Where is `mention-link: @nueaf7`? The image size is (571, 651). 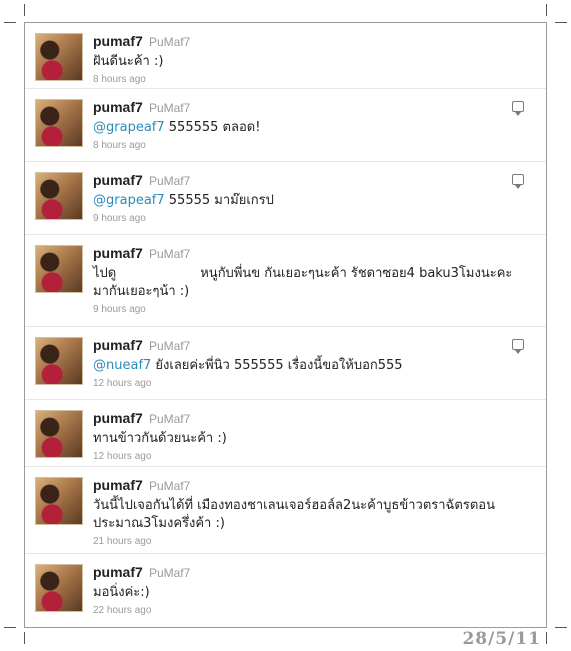 mention-link: @nueaf7 is located at coordinates (122, 365).